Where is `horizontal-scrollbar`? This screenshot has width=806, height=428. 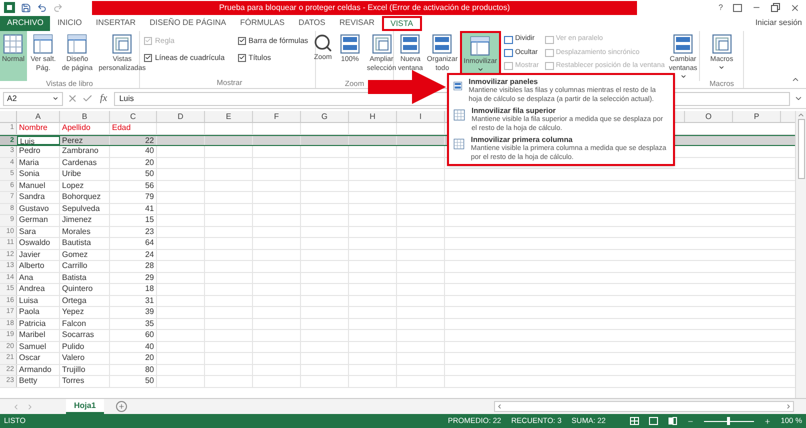
horizontal-scrollbar is located at coordinates (644, 406).